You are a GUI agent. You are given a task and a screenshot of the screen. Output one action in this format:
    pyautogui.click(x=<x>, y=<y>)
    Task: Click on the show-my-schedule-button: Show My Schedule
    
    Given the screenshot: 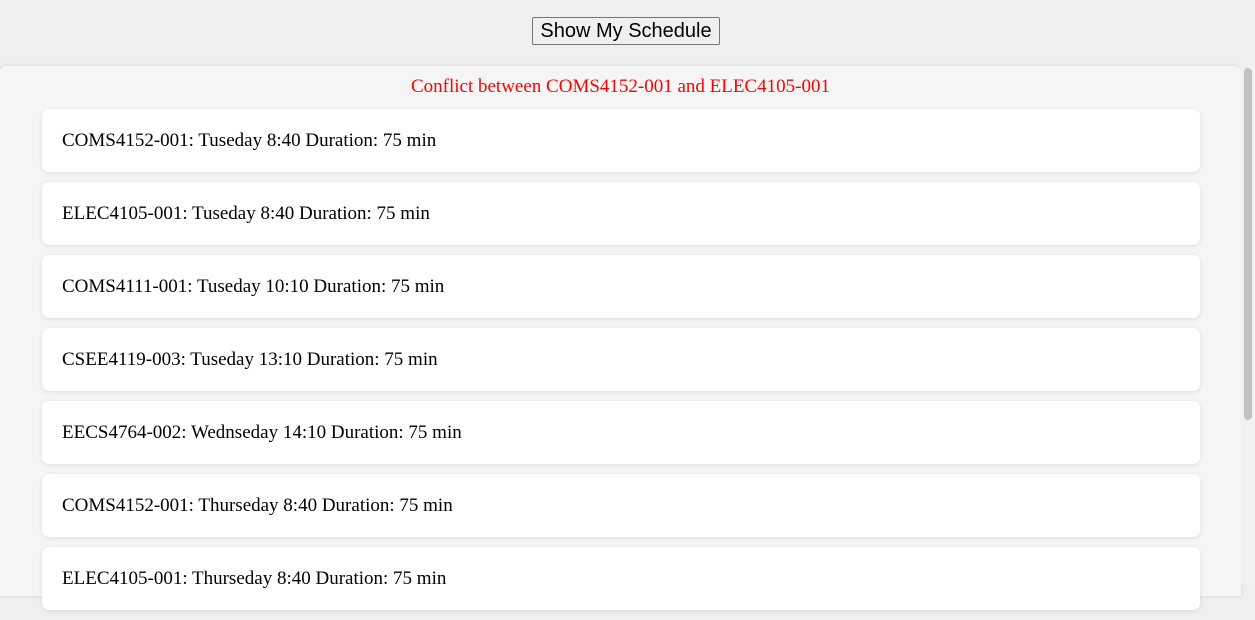 What is the action you would take?
    pyautogui.click(x=626, y=31)
    